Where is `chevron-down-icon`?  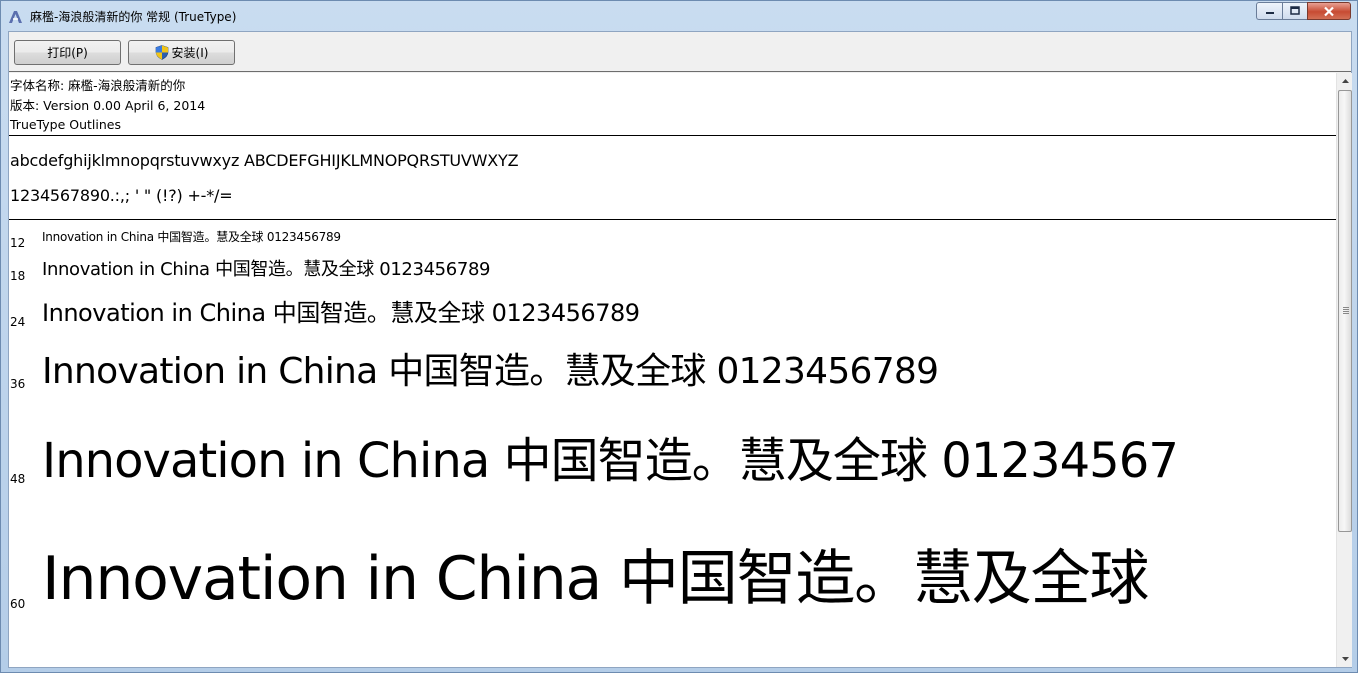
chevron-down-icon is located at coordinates (1345, 659).